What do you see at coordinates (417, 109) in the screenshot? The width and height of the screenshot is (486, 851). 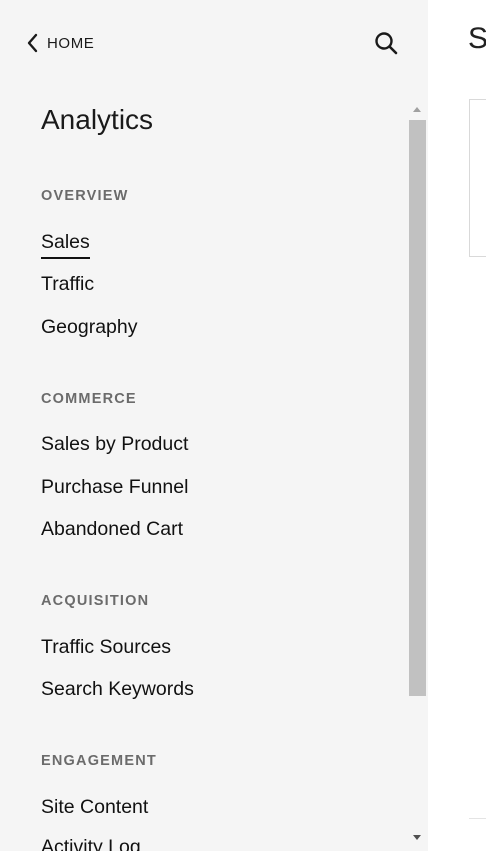 I see `scroll-up-arrow-icon` at bounding box center [417, 109].